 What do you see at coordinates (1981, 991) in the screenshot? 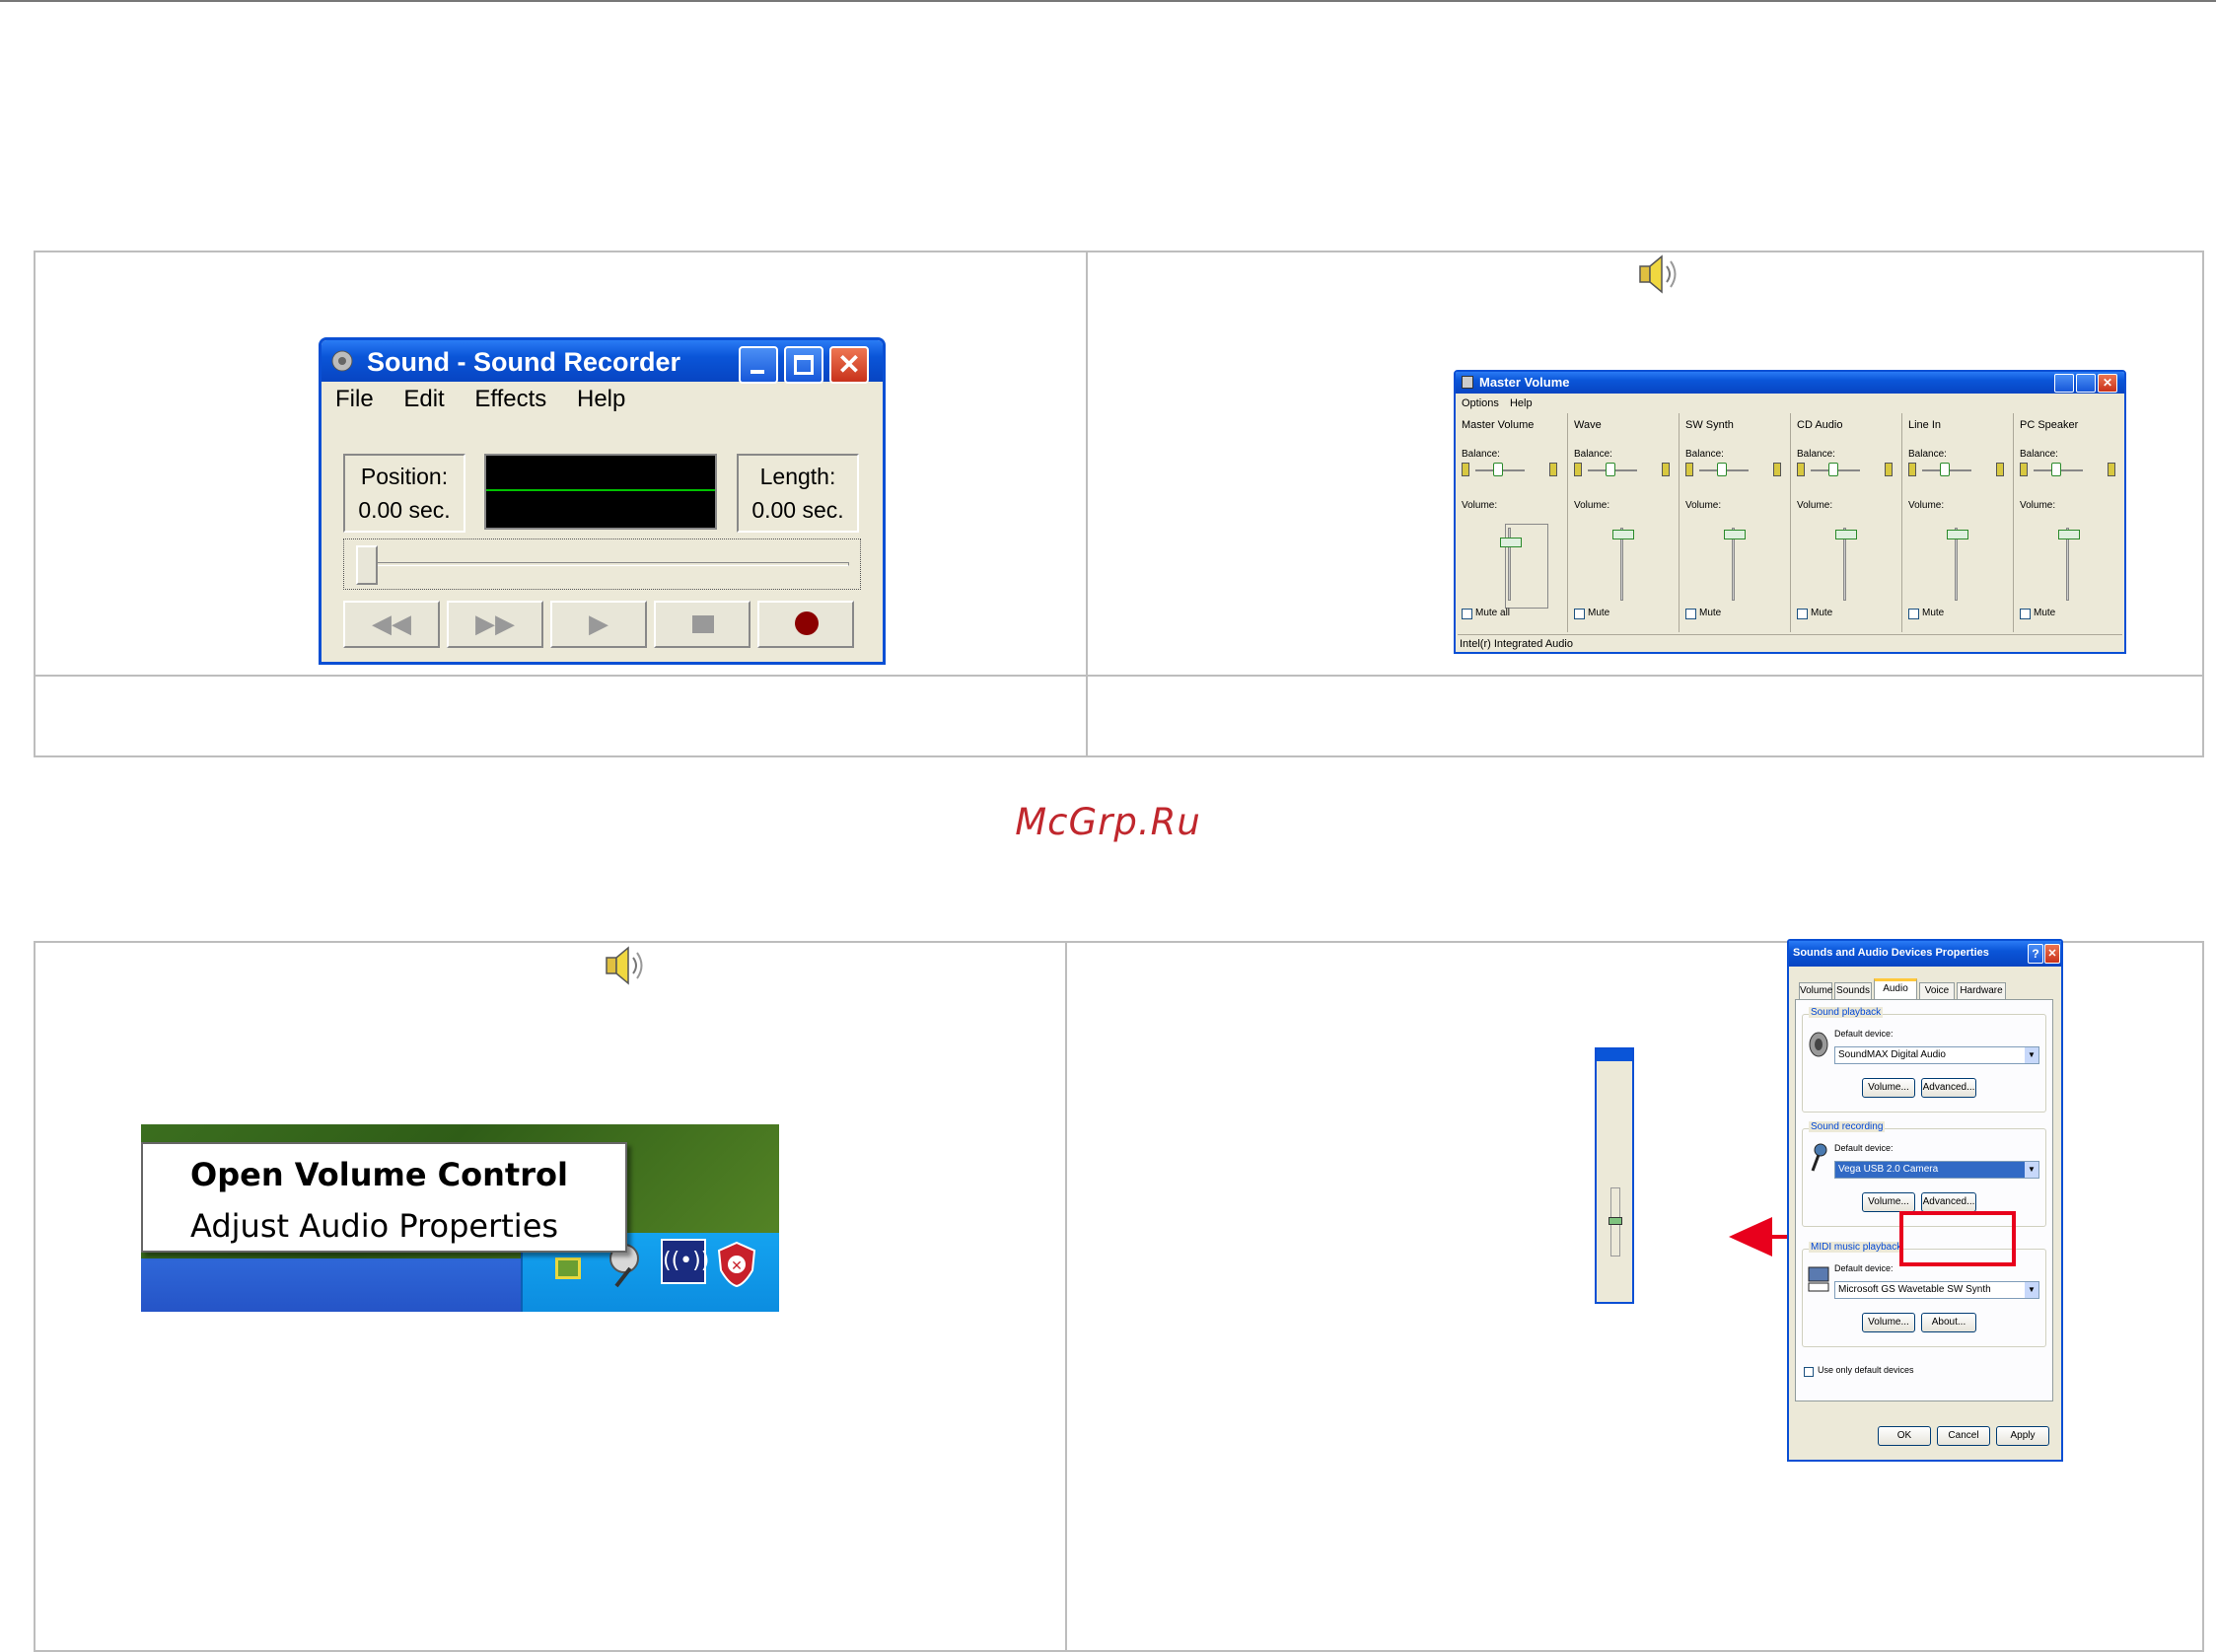
I see `tab-hardware: Hardware` at bounding box center [1981, 991].